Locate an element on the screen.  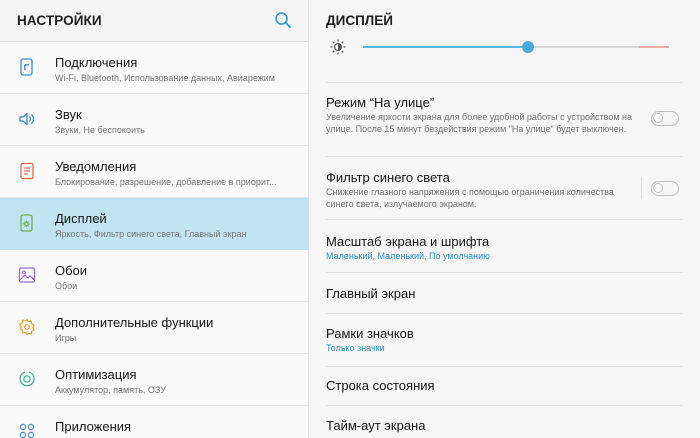
menu-item-sound: Звук Звуки, Не беспокоить is located at coordinates (154, 120).